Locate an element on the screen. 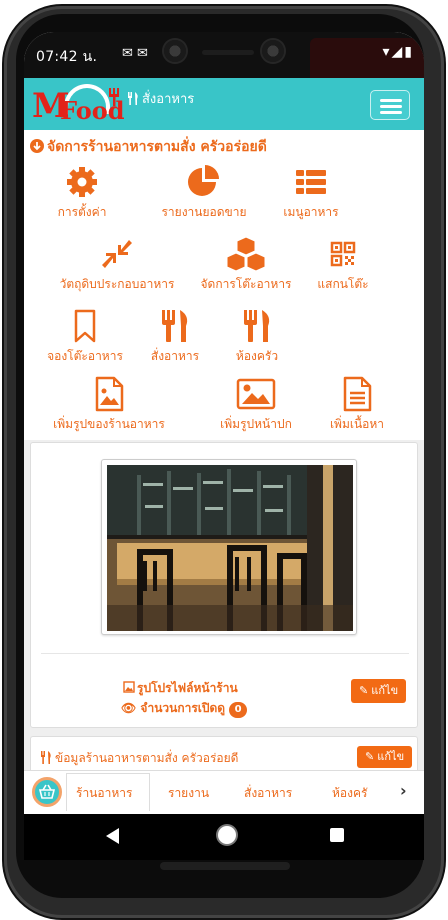 The width and height of the screenshot is (448, 920). phone-bottom-speaker is located at coordinates (225, 866).